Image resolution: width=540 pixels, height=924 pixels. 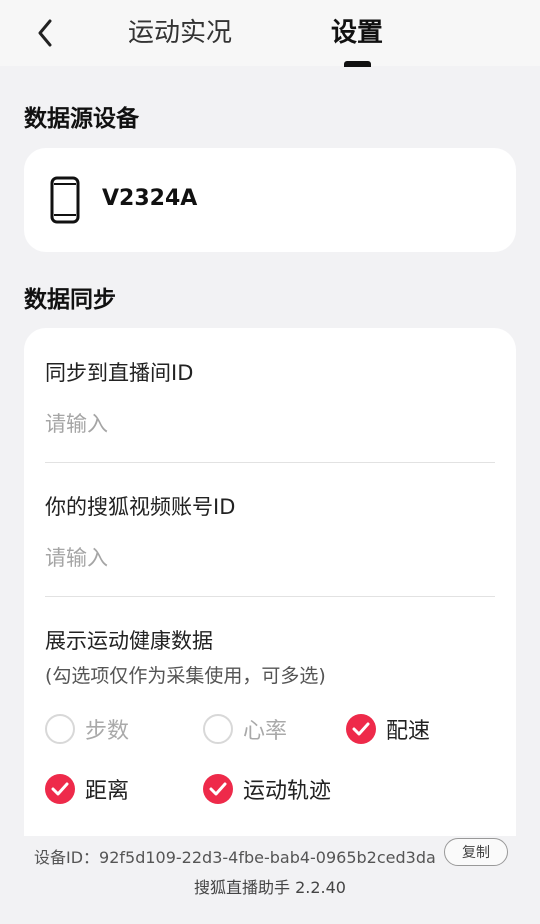 I want to click on chevron-left-icon, so click(x=45, y=33).